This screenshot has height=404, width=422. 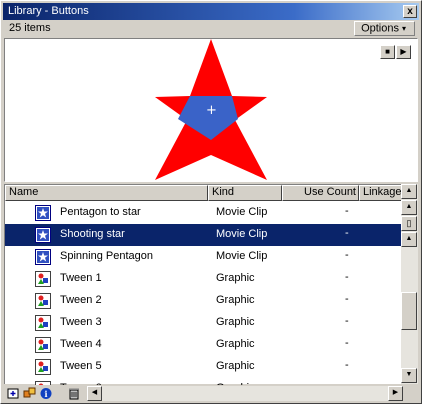 I want to click on list-item: Tween 6Graphic-, so click(x=204, y=381).